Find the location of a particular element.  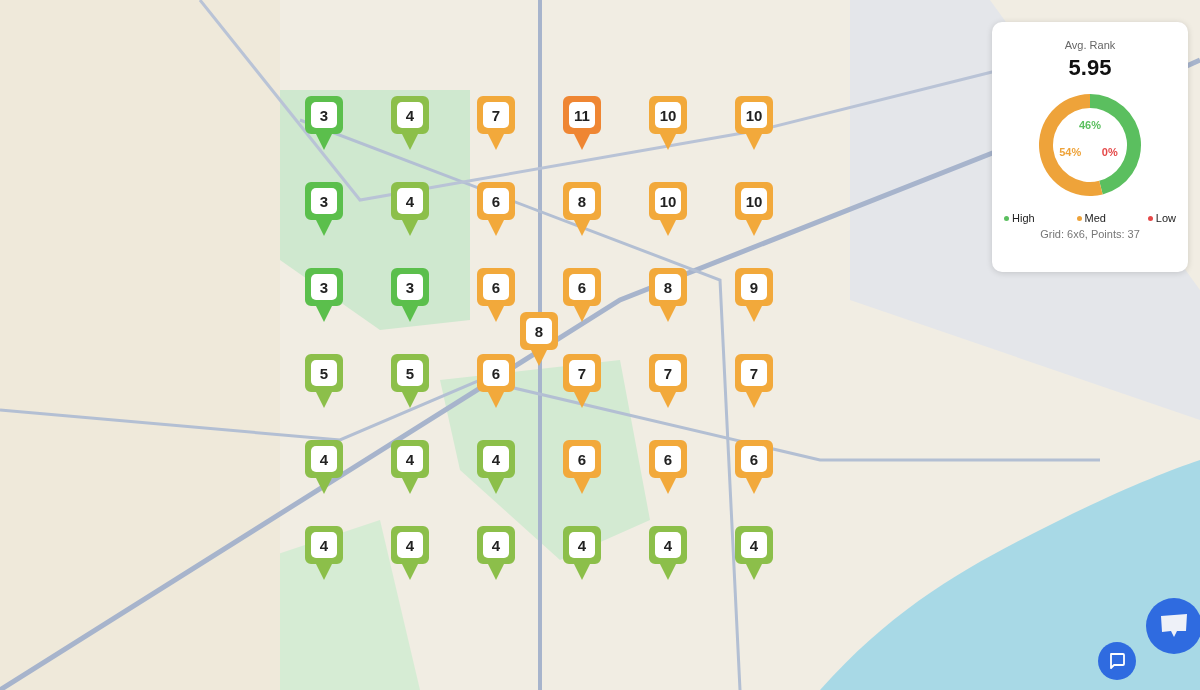

percent-label: 54% is located at coordinates (1070, 152).